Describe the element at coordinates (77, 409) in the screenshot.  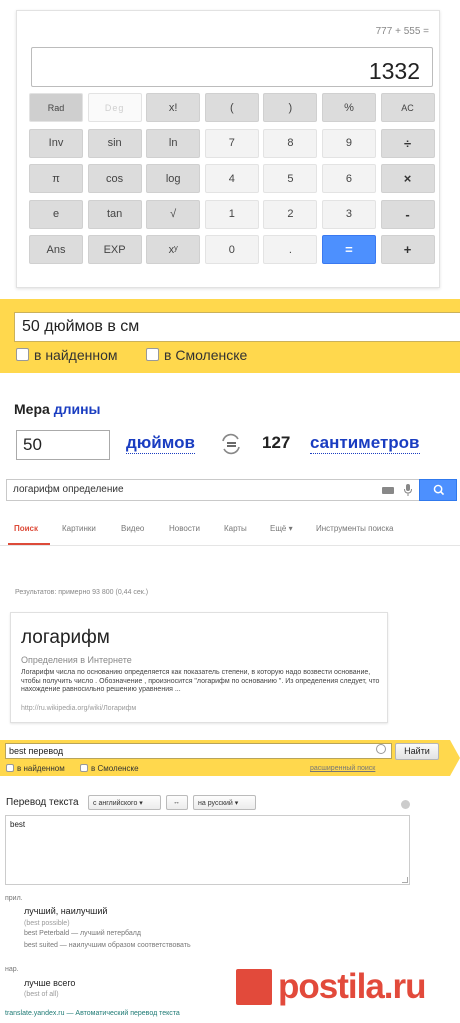
I see `converter-category-link: длины` at that location.